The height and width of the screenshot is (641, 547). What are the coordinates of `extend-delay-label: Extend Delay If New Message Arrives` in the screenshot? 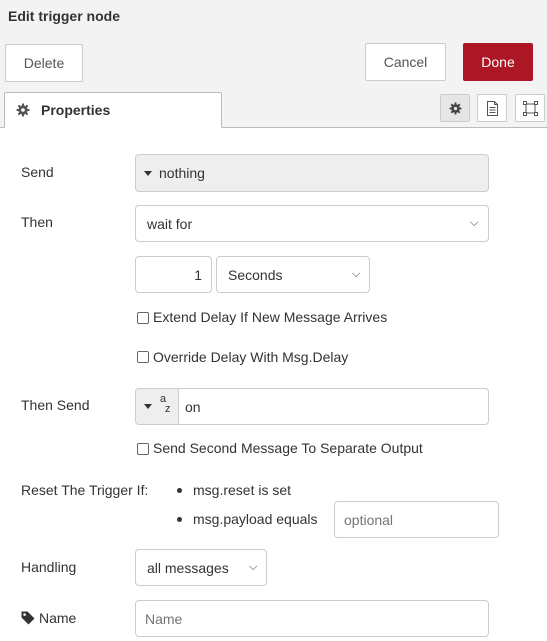 It's located at (270, 317).